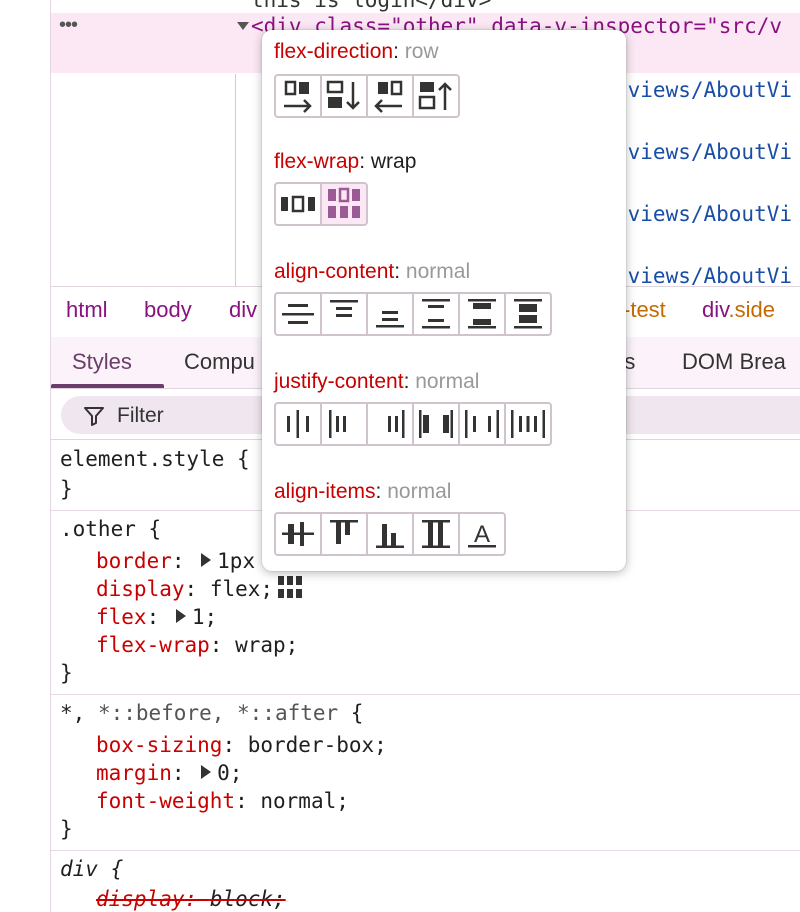 The height and width of the screenshot is (912, 800). I want to click on align-items-stretch-button, so click(436, 534).